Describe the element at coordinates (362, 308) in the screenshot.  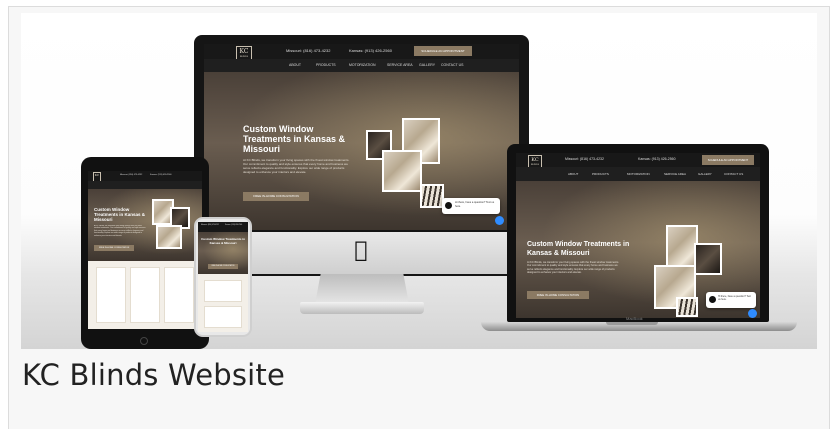
I see `imac-base` at that location.